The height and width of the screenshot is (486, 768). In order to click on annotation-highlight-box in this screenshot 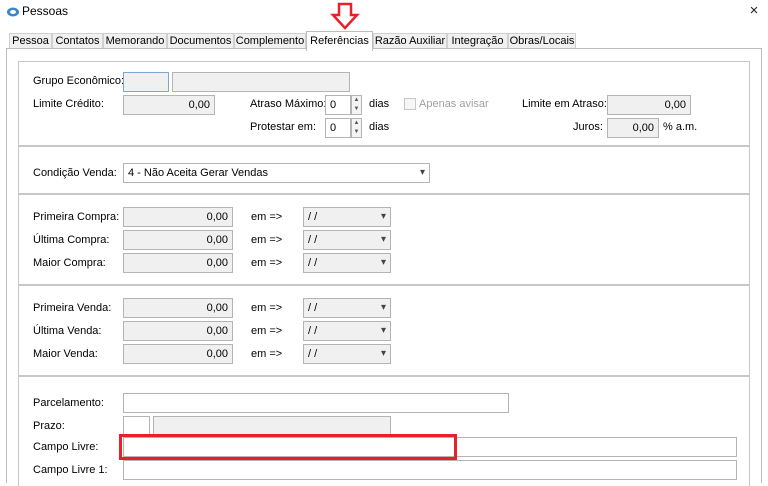, I will do `click(288, 447)`.